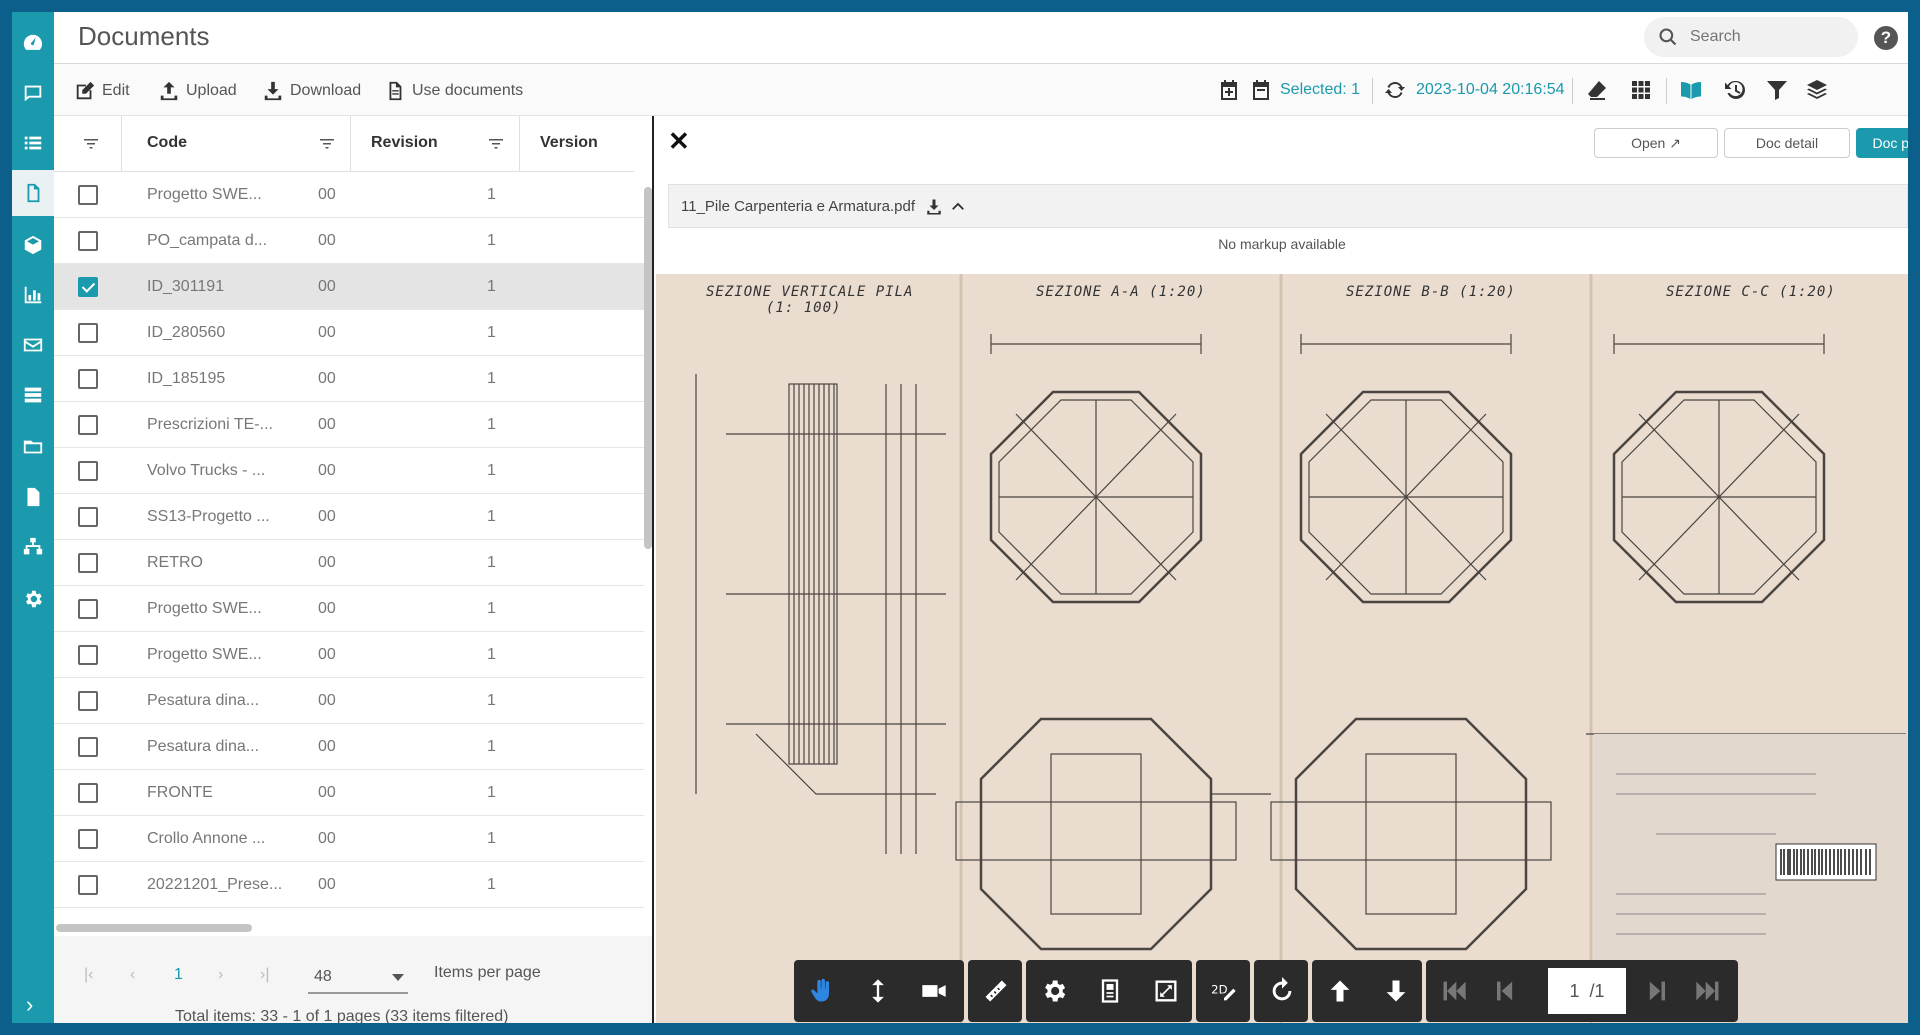 The image size is (1920, 1035). Describe the element at coordinates (1787, 143) in the screenshot. I see `doc-detail-button: Doc detail` at that location.